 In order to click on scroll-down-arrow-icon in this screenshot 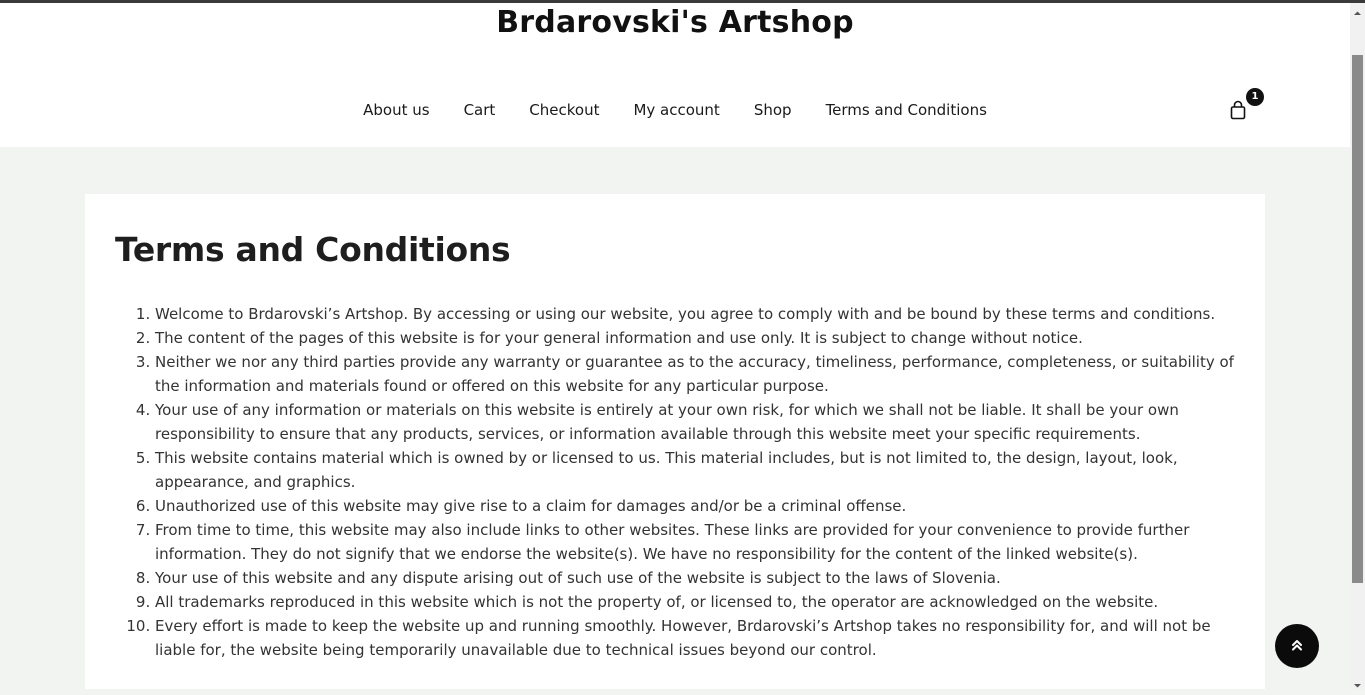, I will do `click(1357, 682)`.